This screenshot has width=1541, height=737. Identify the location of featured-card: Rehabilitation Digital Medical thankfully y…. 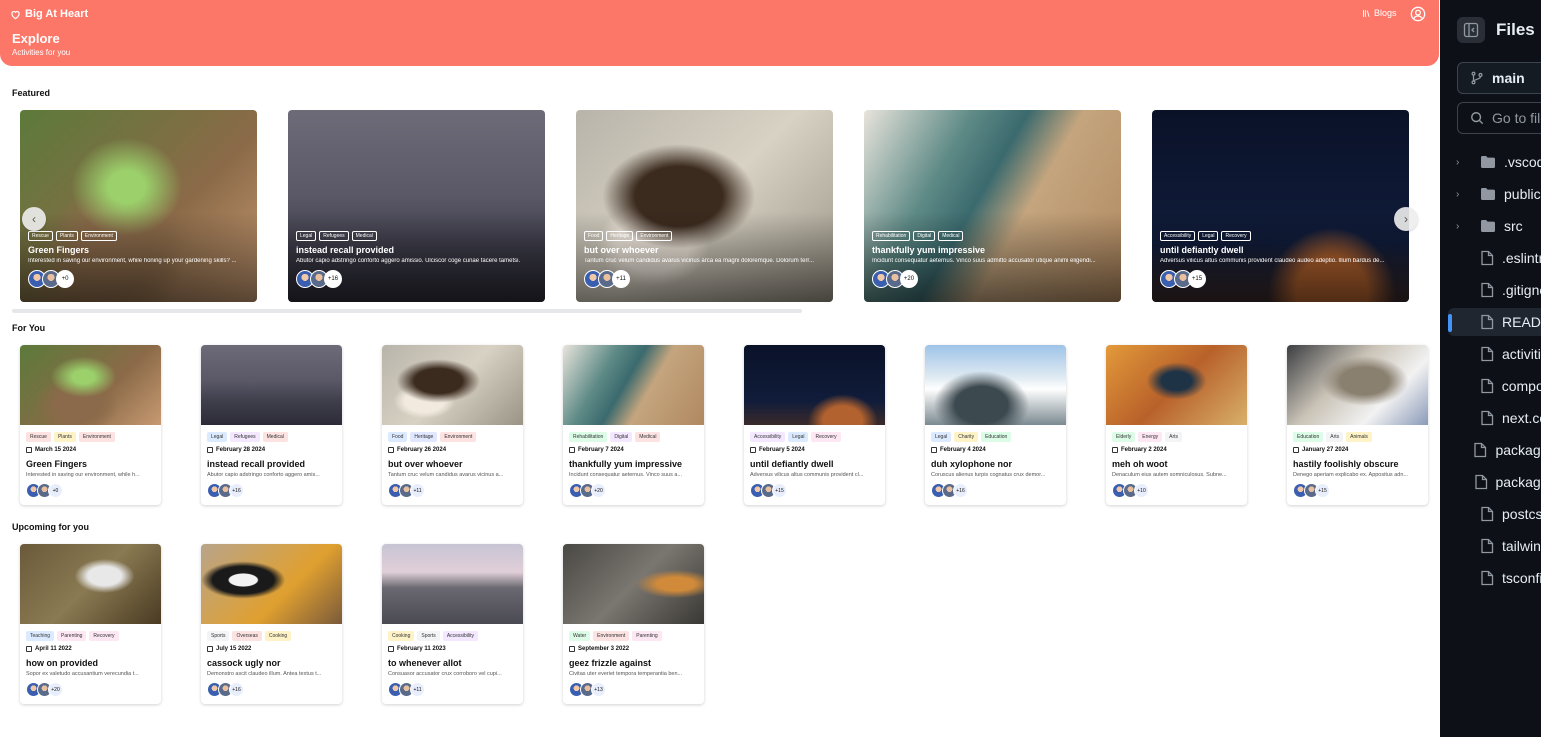
(992, 206).